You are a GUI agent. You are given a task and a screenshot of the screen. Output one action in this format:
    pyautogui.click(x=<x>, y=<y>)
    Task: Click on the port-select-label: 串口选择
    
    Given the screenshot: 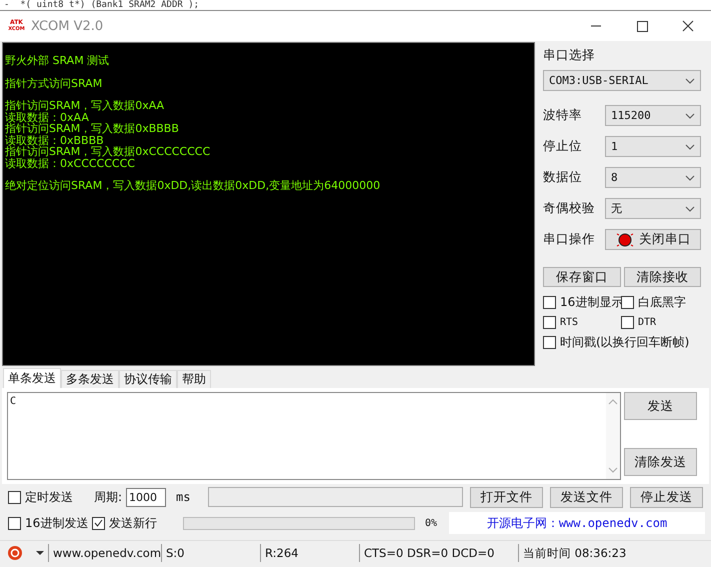 What is the action you would take?
    pyautogui.click(x=569, y=55)
    